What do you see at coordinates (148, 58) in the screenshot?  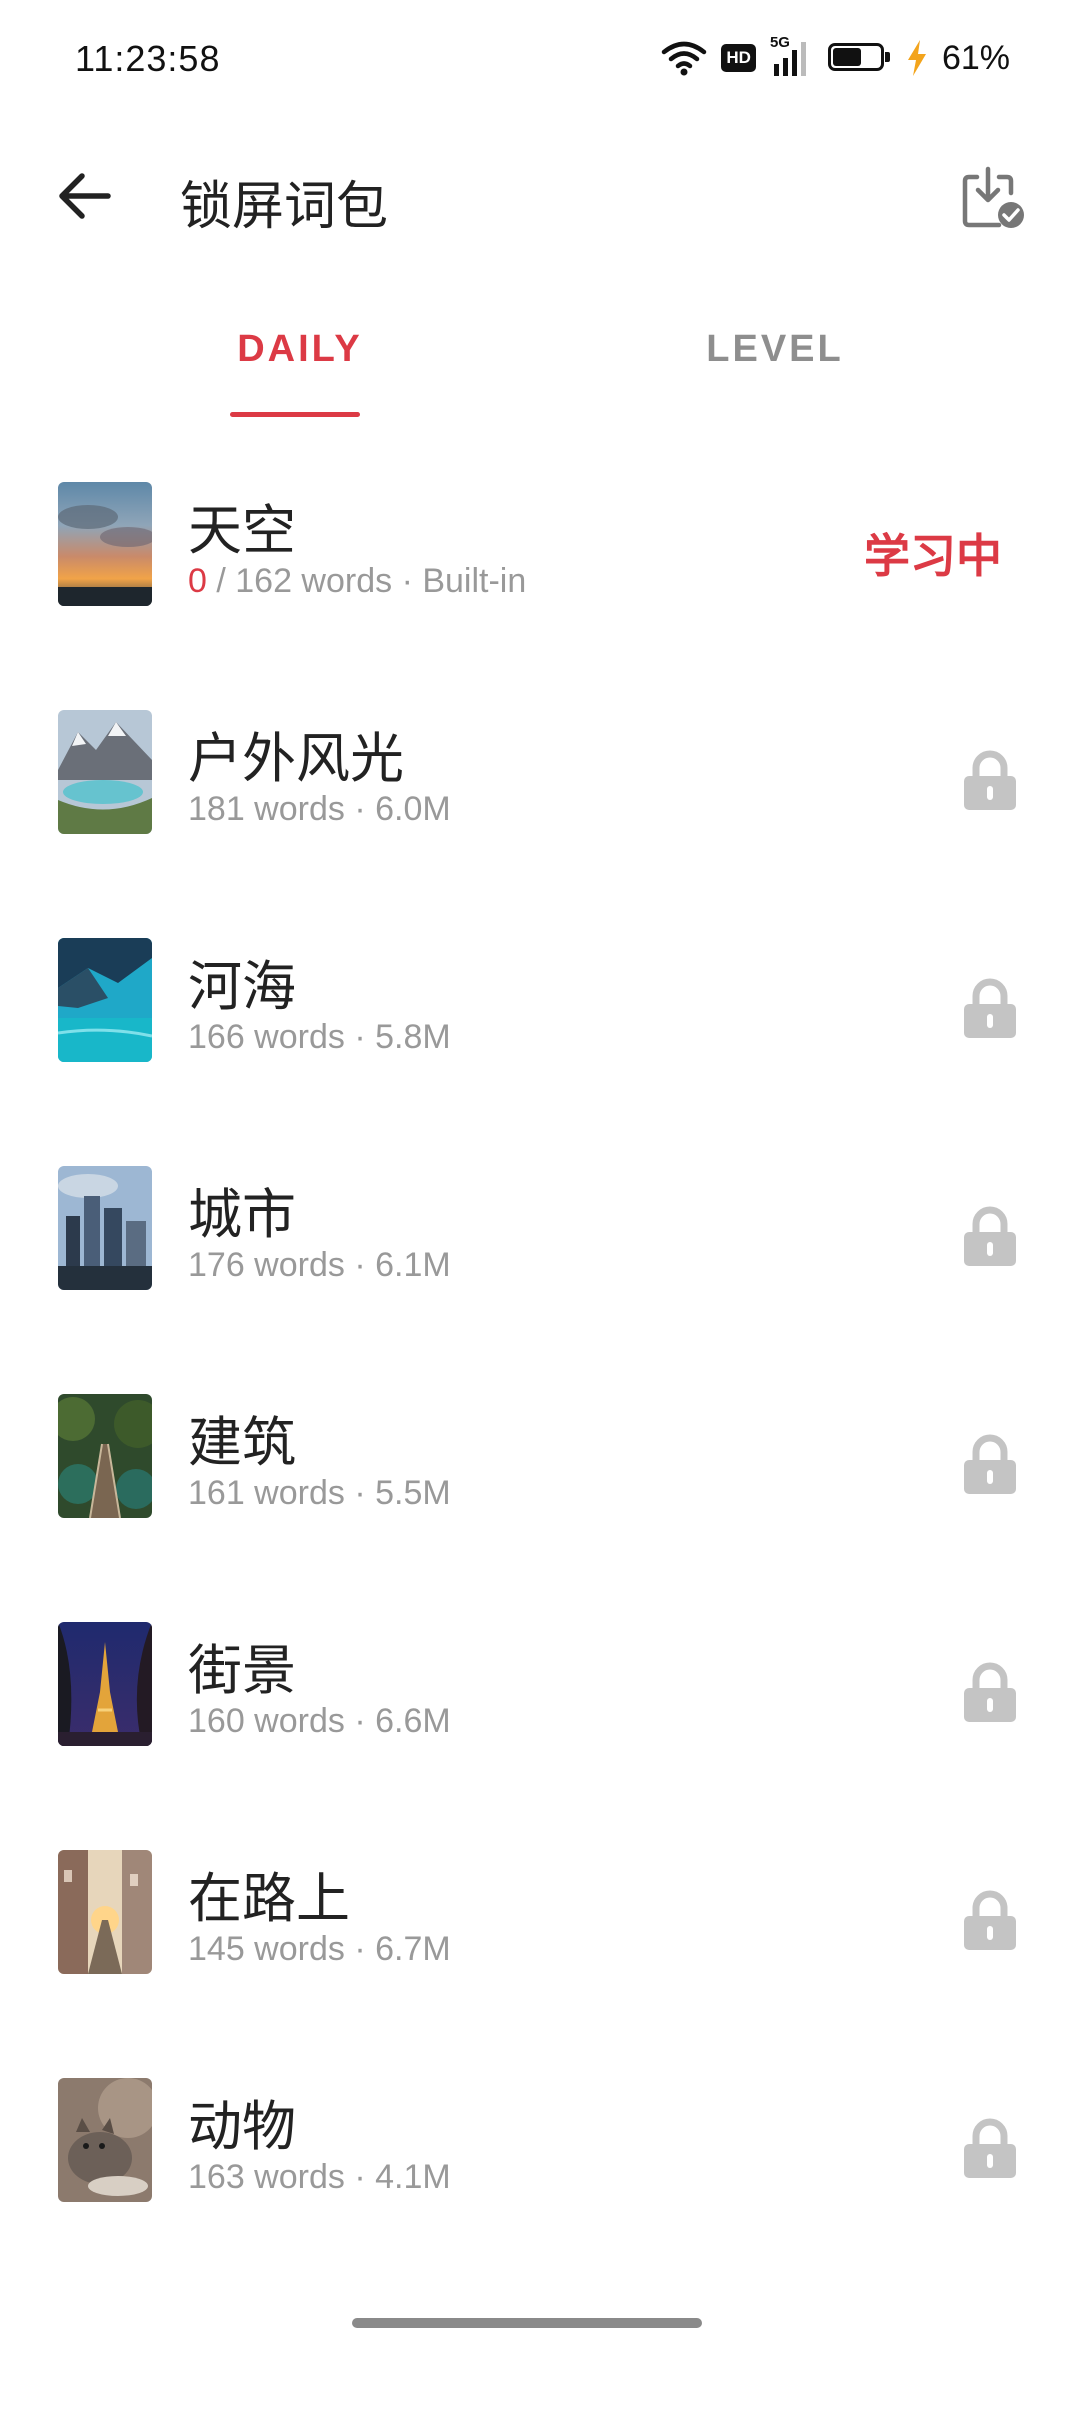 I see `status-time: 11:23:58` at bounding box center [148, 58].